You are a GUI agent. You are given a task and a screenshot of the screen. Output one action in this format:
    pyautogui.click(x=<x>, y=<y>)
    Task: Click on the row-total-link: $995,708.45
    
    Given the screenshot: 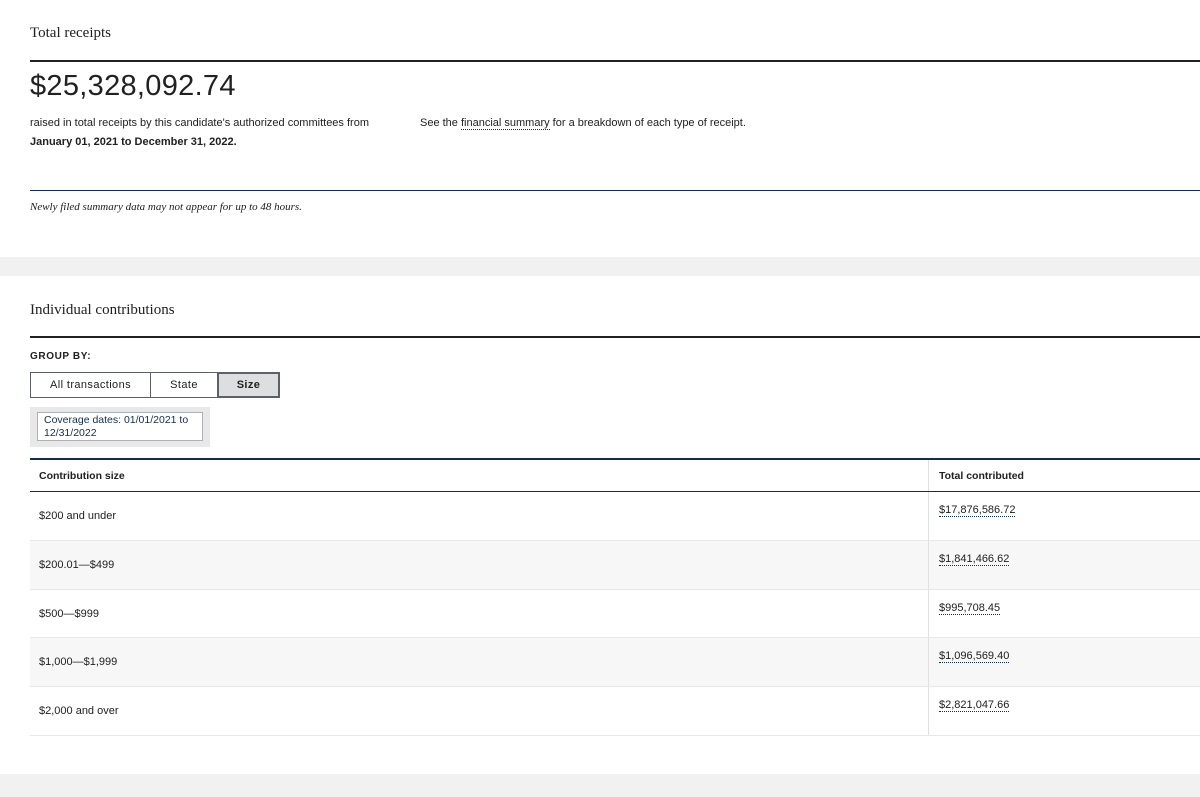 What is the action you would take?
    pyautogui.click(x=970, y=608)
    